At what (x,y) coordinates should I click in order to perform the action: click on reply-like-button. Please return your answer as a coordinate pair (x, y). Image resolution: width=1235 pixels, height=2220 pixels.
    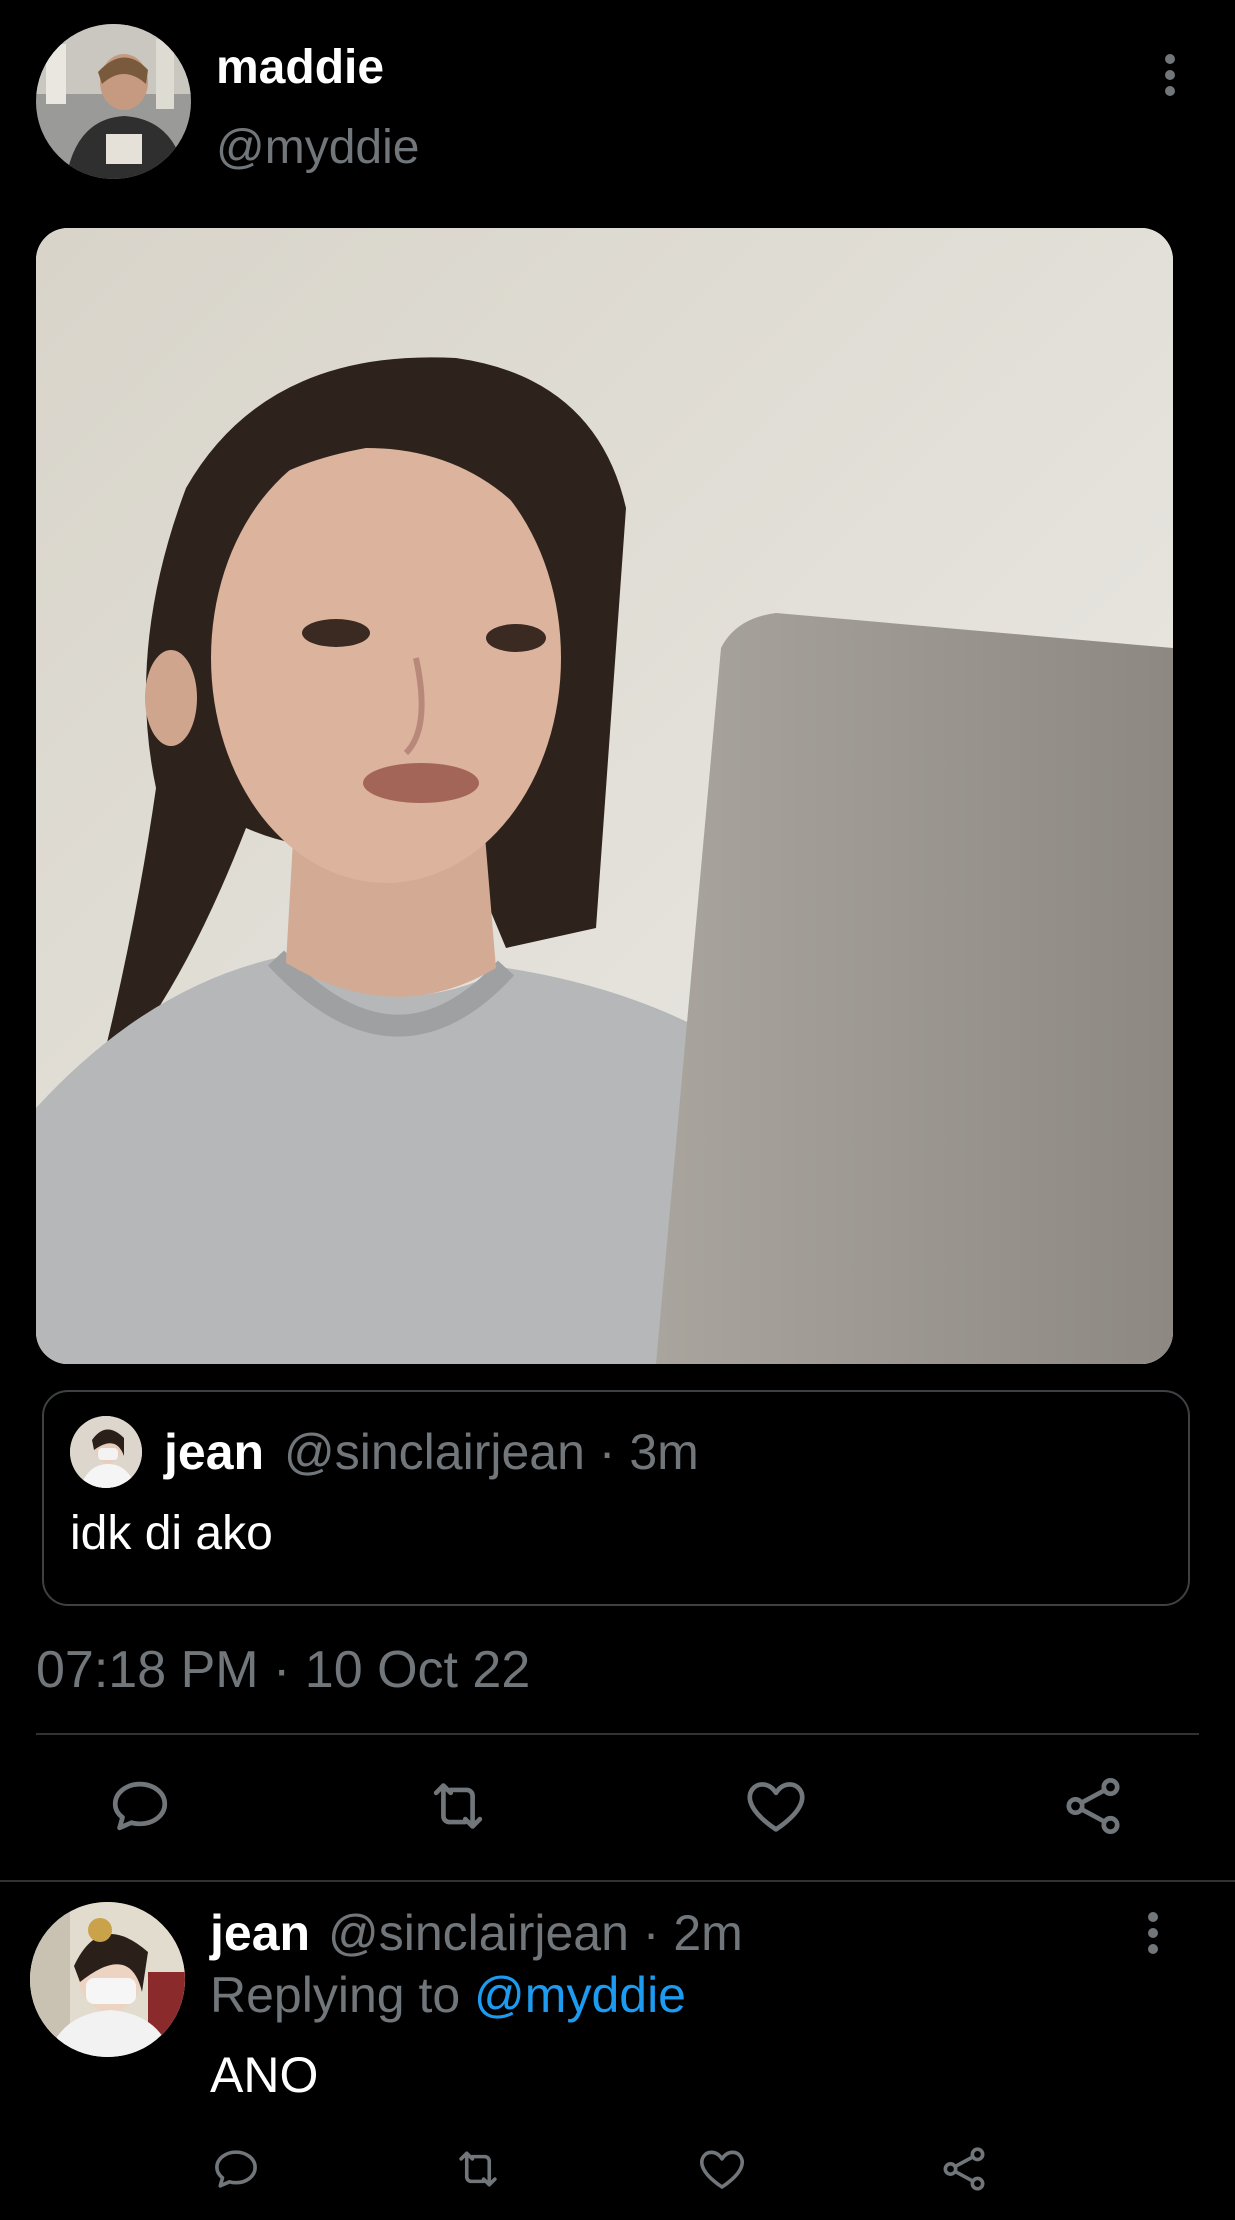
    Looking at the image, I should click on (722, 2169).